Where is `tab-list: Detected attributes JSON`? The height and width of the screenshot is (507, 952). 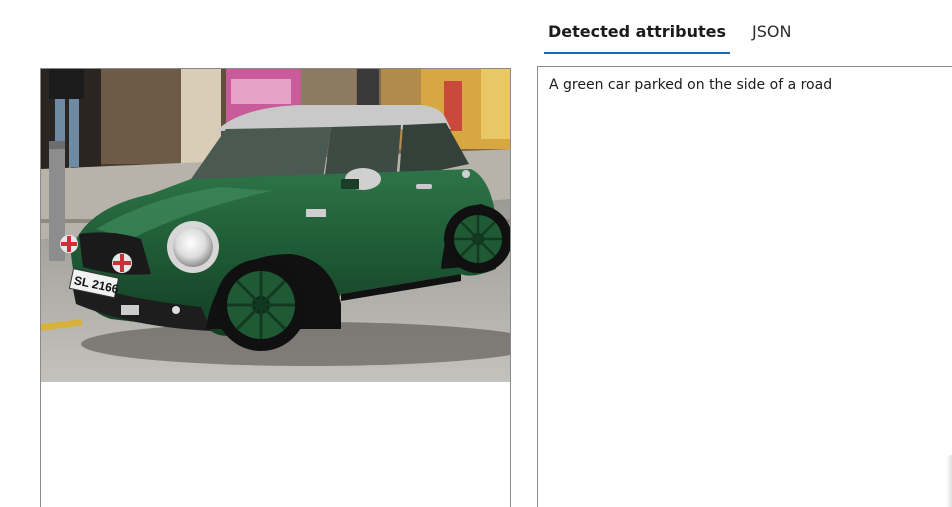 tab-list: Detected attributes JSON is located at coordinates (677, 34).